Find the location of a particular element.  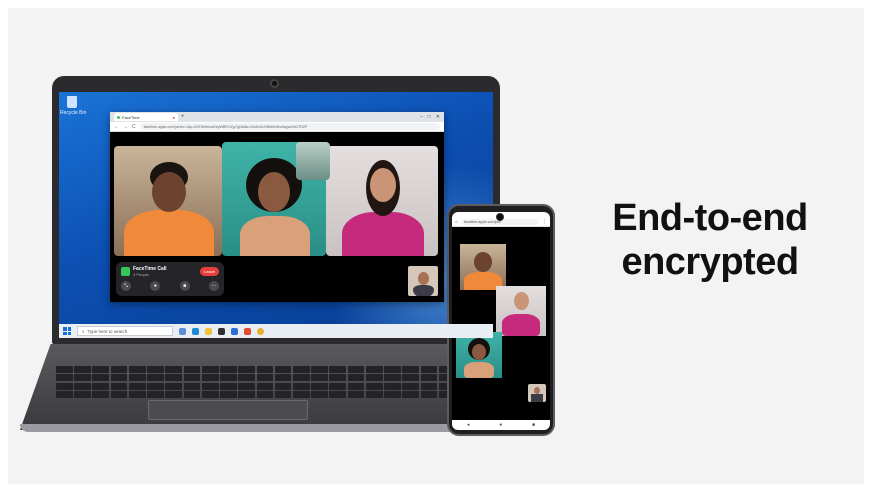

maximize-button: □ is located at coordinates (429, 117).